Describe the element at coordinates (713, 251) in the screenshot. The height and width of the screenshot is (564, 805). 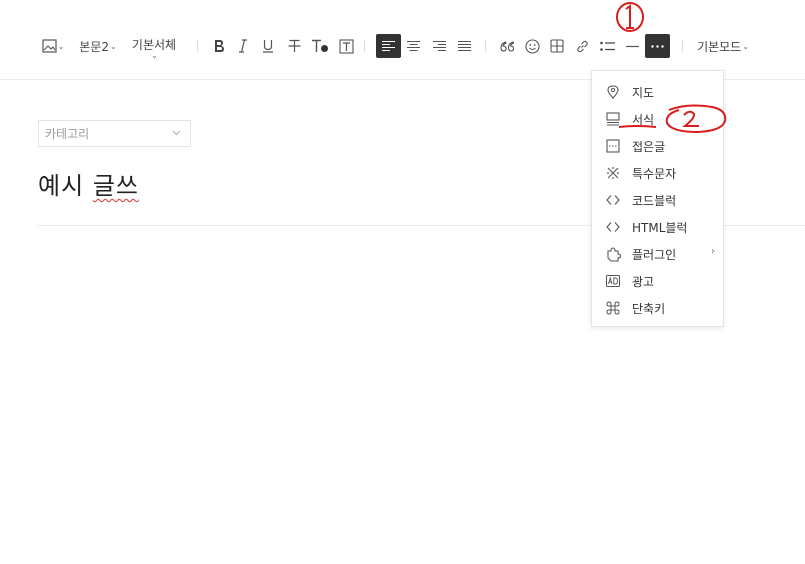
I see `chevron-right-icon: ›` at that location.